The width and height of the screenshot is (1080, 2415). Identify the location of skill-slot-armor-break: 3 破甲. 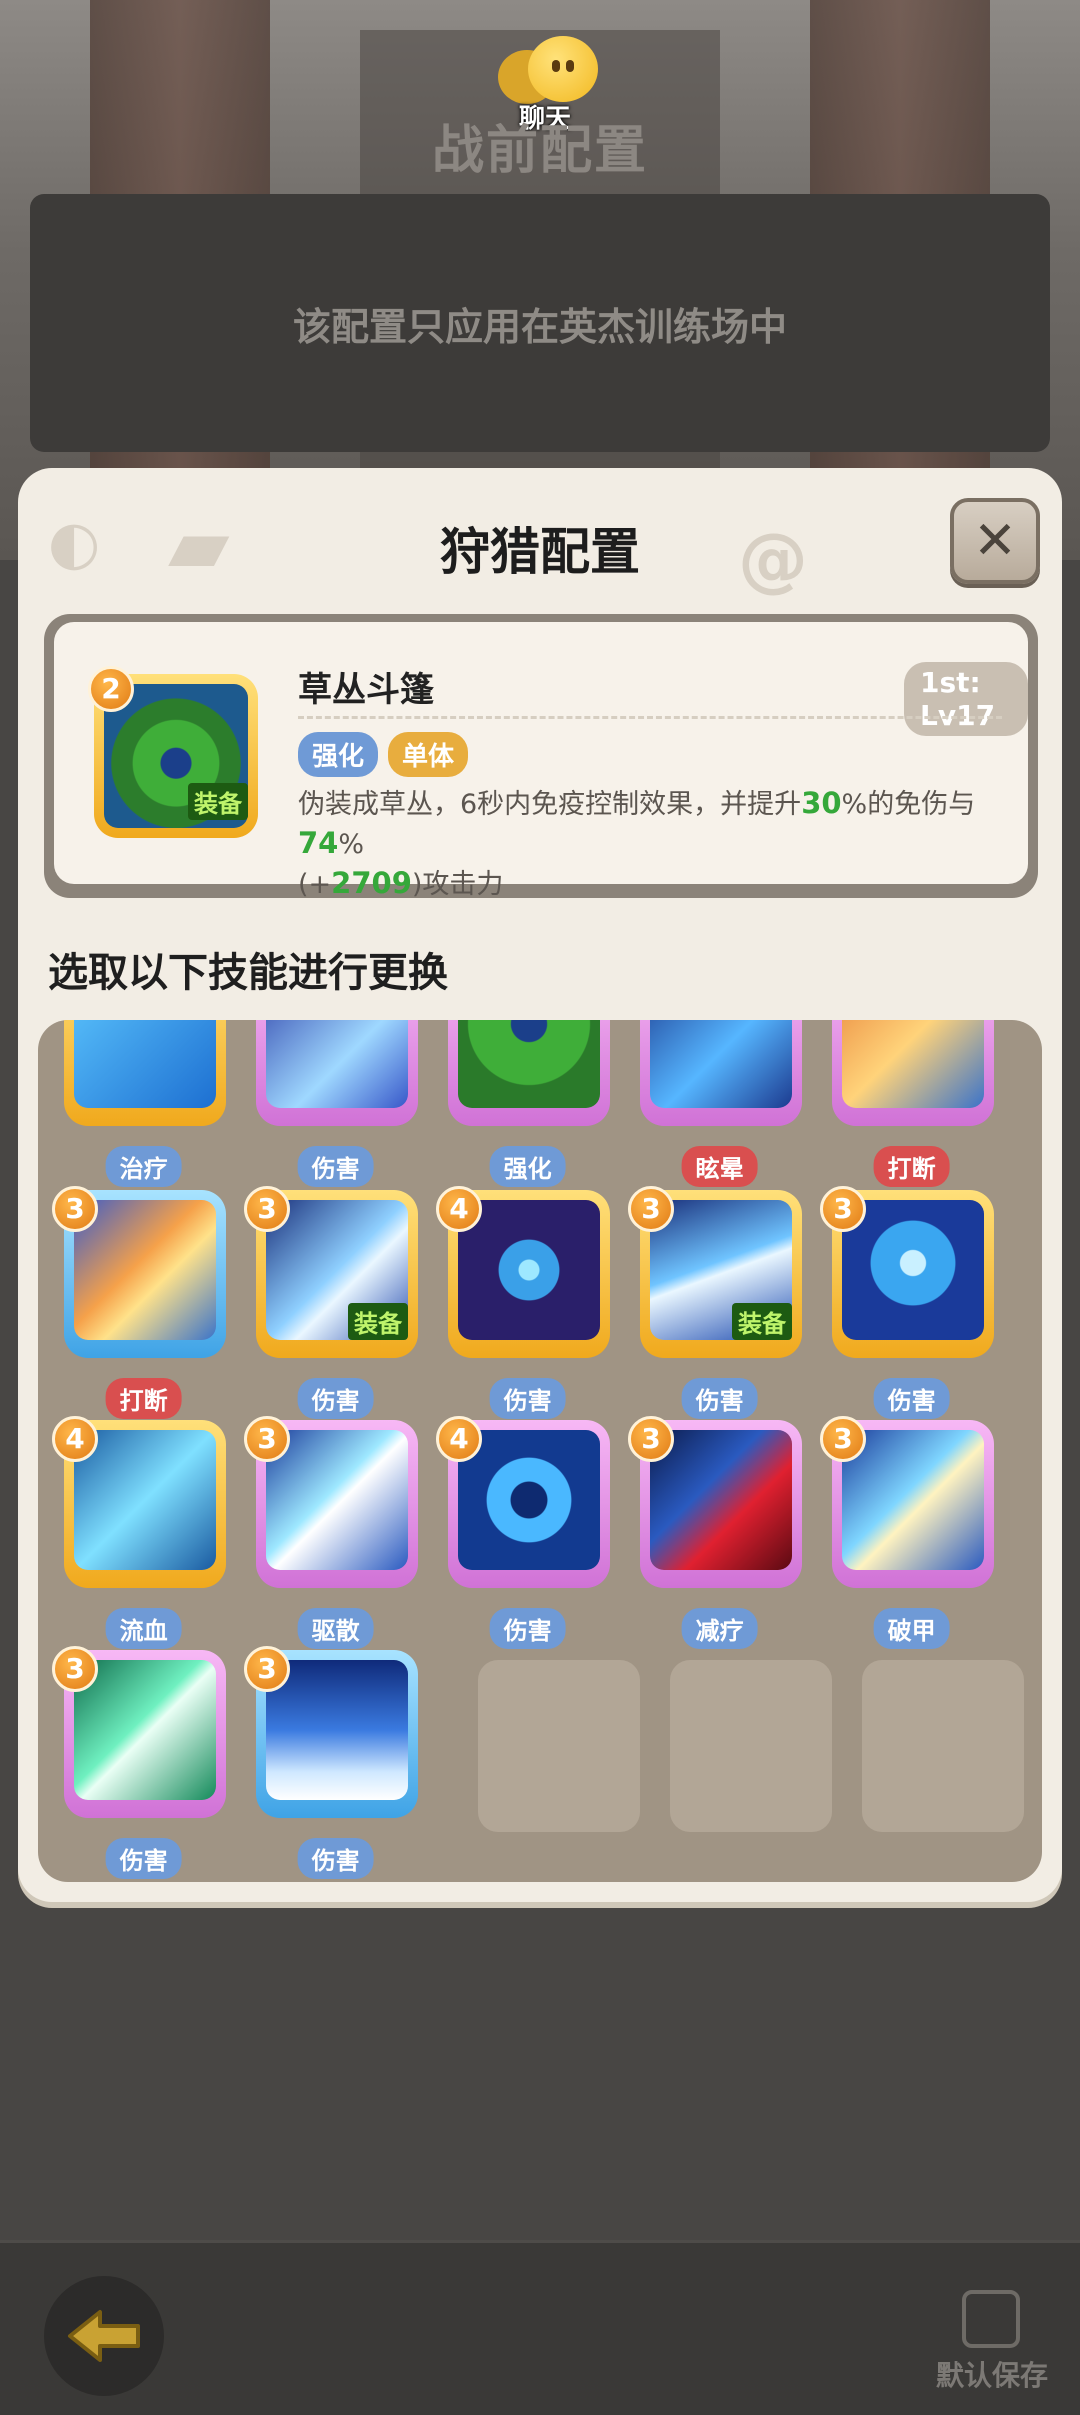
(904, 1532).